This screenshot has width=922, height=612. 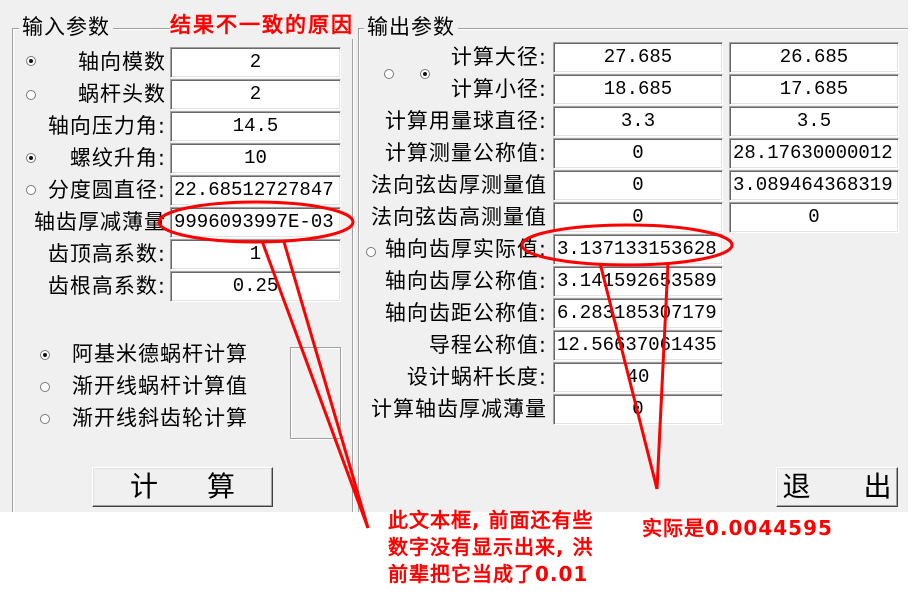 I want to click on normal-chordal-thickness-field-2: 3.089464368319, so click(x=814, y=185).